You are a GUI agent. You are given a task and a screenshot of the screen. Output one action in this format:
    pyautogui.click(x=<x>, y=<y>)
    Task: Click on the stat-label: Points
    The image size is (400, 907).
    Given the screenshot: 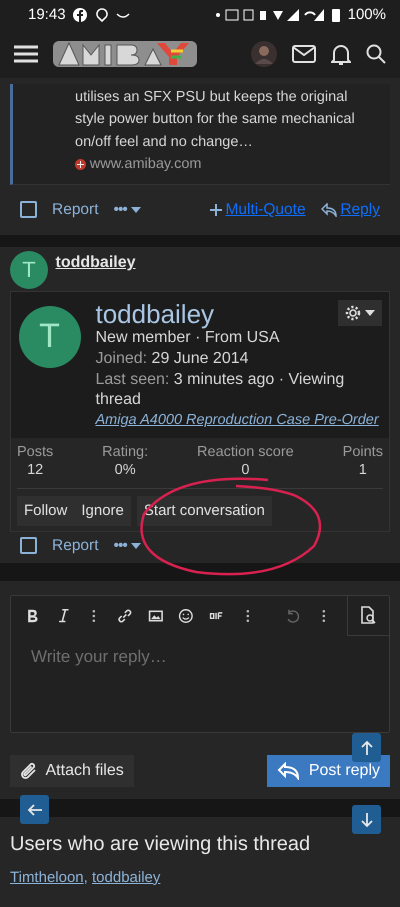 What is the action you would take?
    pyautogui.click(x=362, y=452)
    